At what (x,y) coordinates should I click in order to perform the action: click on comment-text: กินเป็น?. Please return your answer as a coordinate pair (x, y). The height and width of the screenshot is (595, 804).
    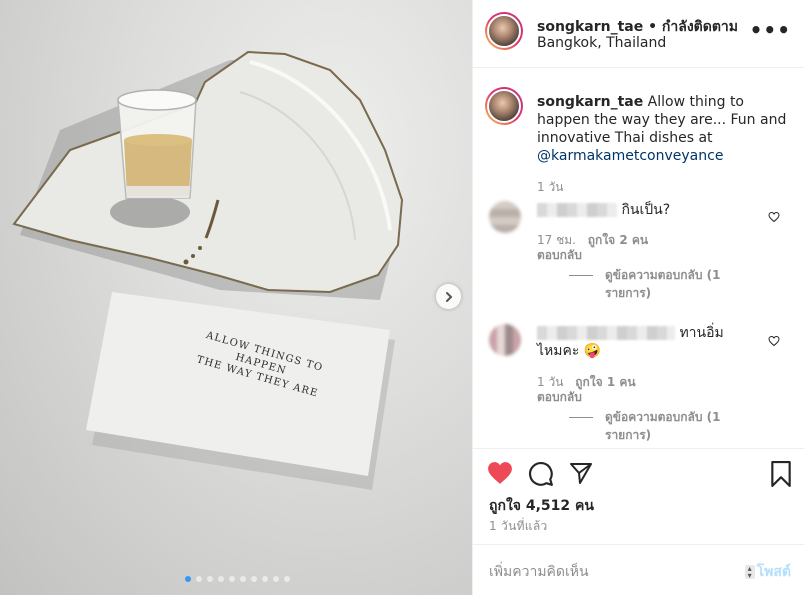
    Looking at the image, I should click on (650, 210).